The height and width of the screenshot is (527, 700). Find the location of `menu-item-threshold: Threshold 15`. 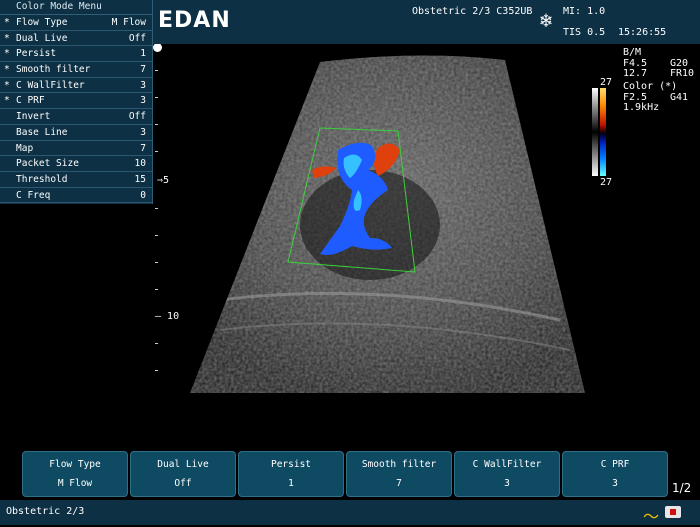

menu-item-threshold: Threshold 15 is located at coordinates (76, 180).